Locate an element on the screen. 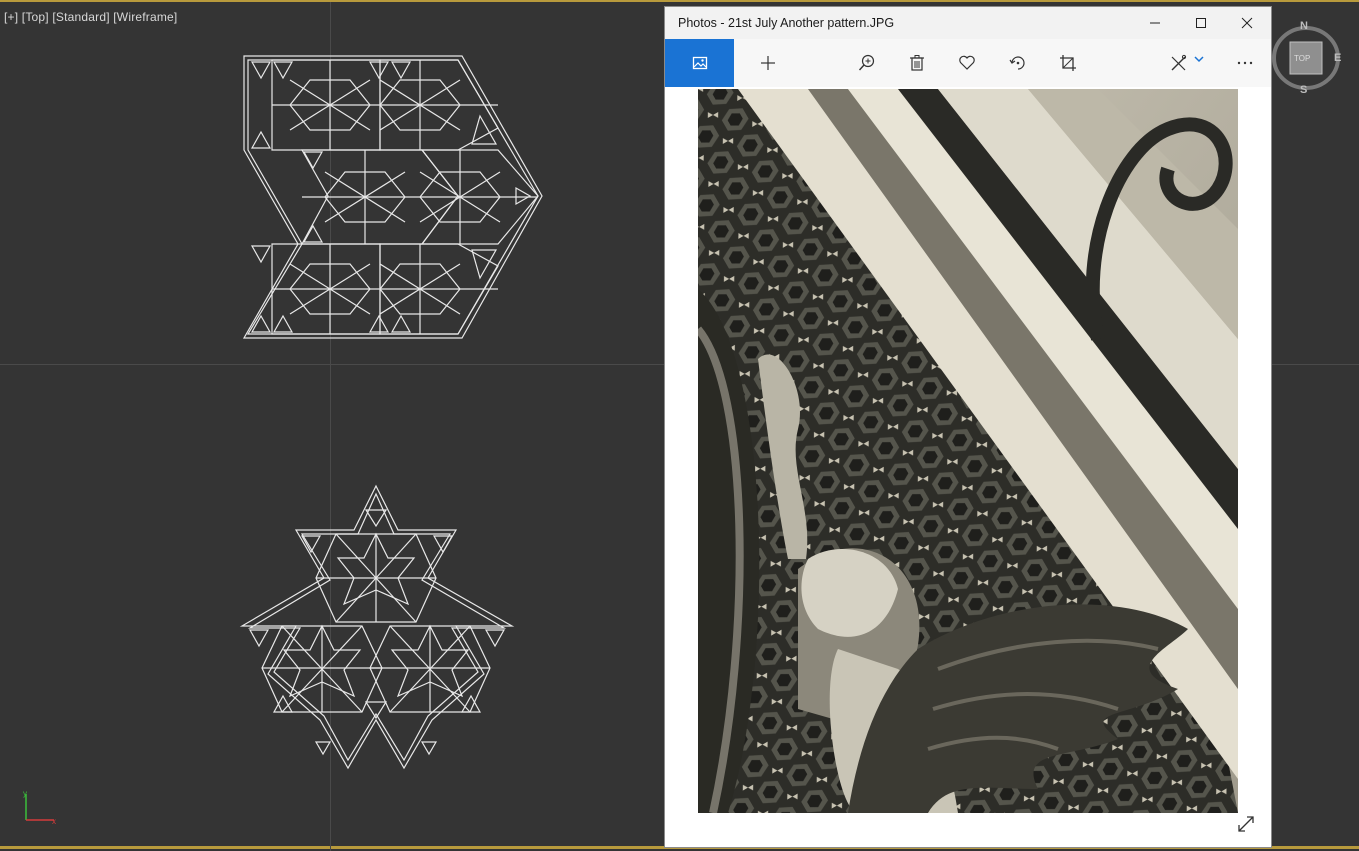 Image resolution: width=1359 pixels, height=851 pixels. fullscreen-button is located at coordinates (1246, 824).